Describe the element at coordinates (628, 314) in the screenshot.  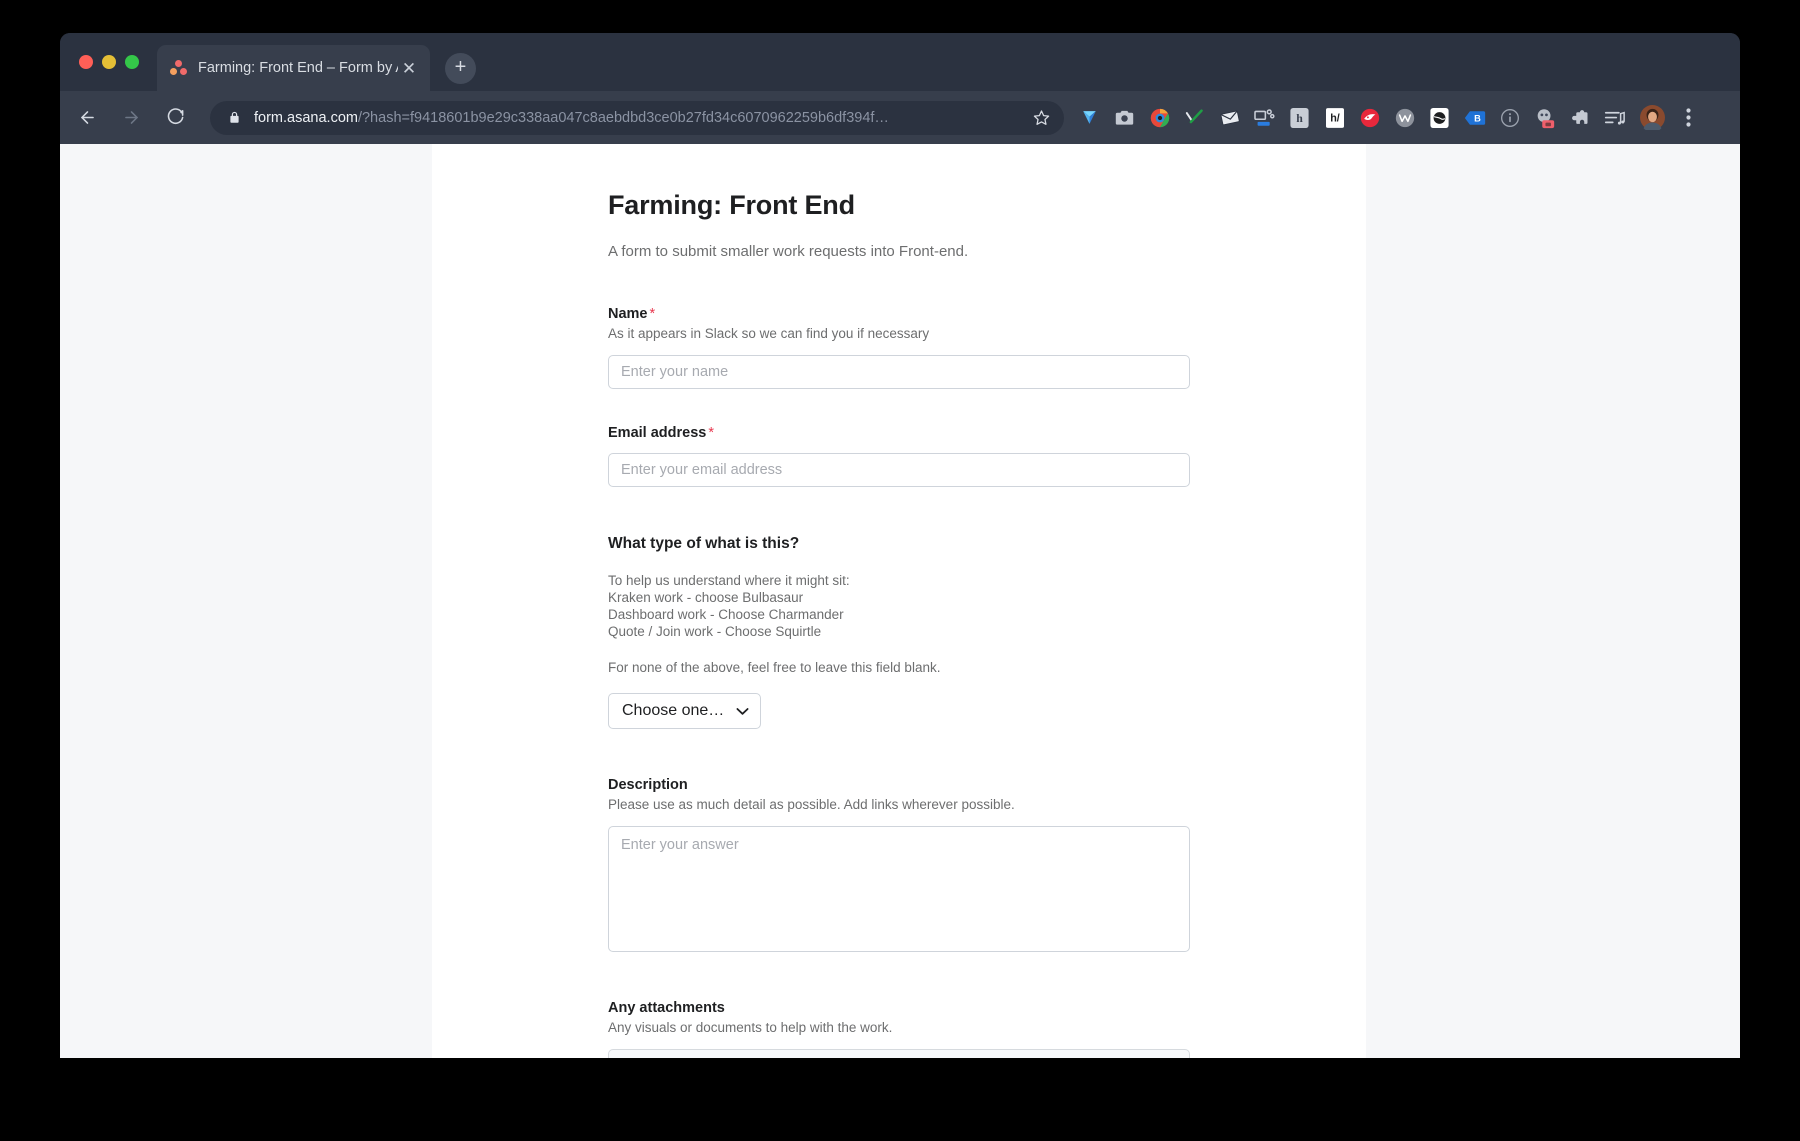
I see `field-name-label-text: Name` at that location.